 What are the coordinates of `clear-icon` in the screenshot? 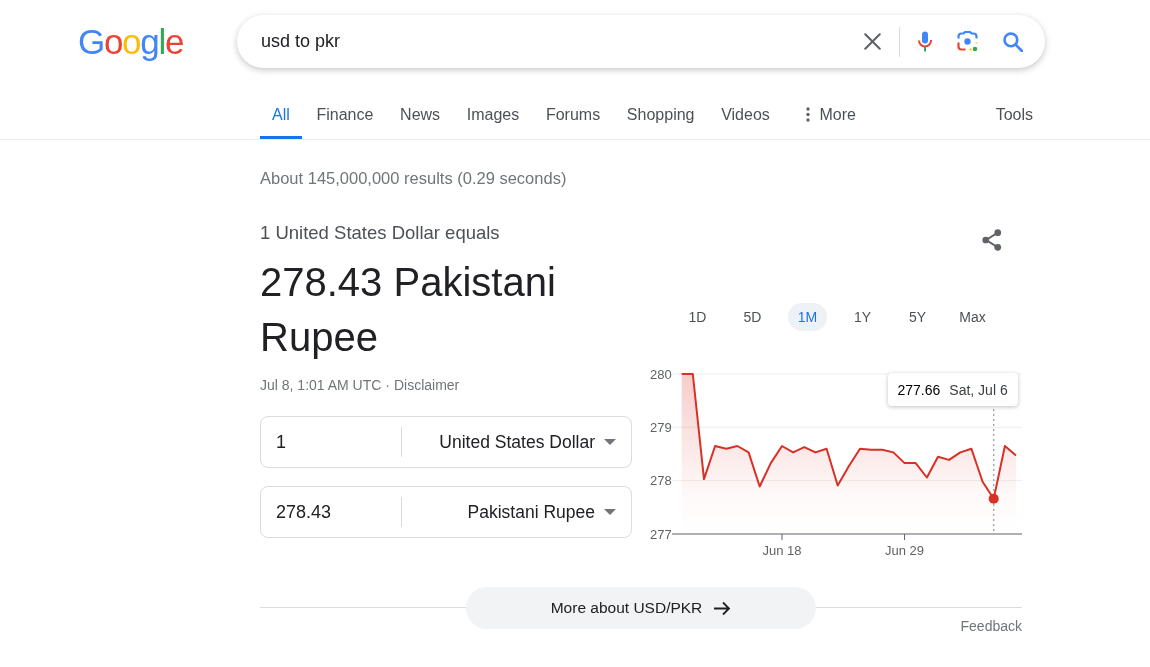 It's located at (872, 41).